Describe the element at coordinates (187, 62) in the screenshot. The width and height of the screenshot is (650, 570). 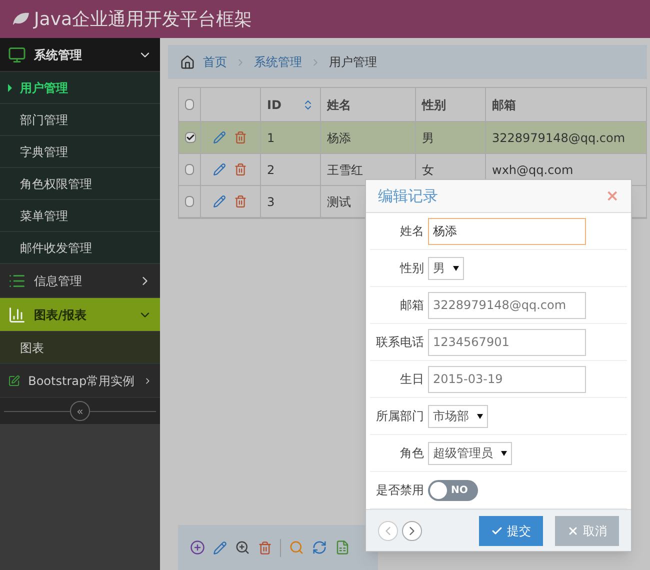
I see `home-icon` at that location.